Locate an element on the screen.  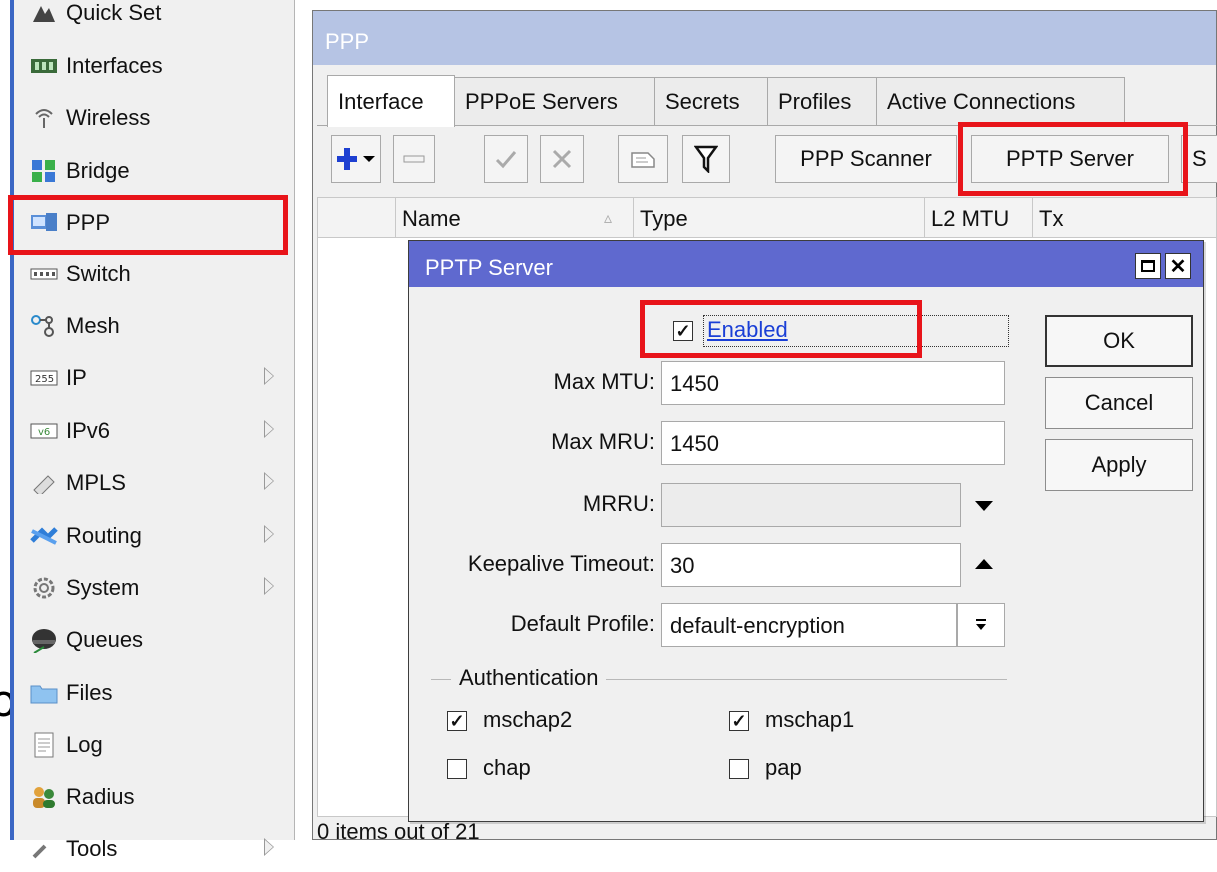
switch-icon is located at coordinates (44, 274).